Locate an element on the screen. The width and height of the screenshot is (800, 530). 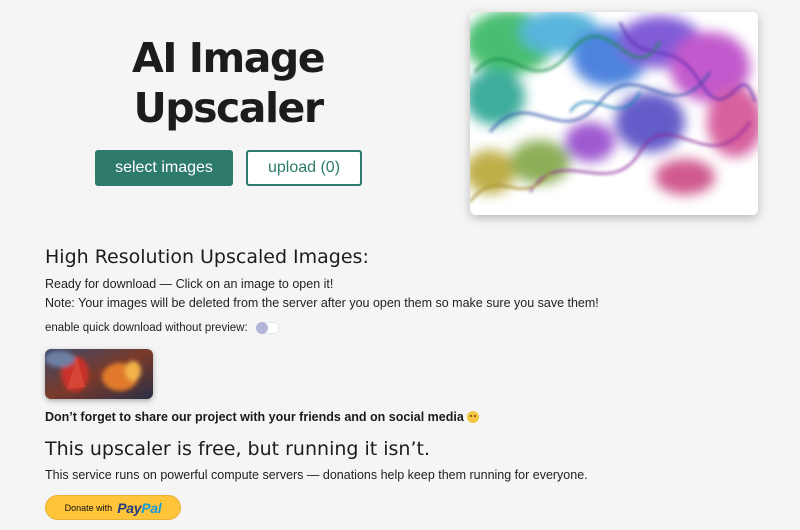
quick-download-row: enable quick download without preview: is located at coordinates (162, 328).